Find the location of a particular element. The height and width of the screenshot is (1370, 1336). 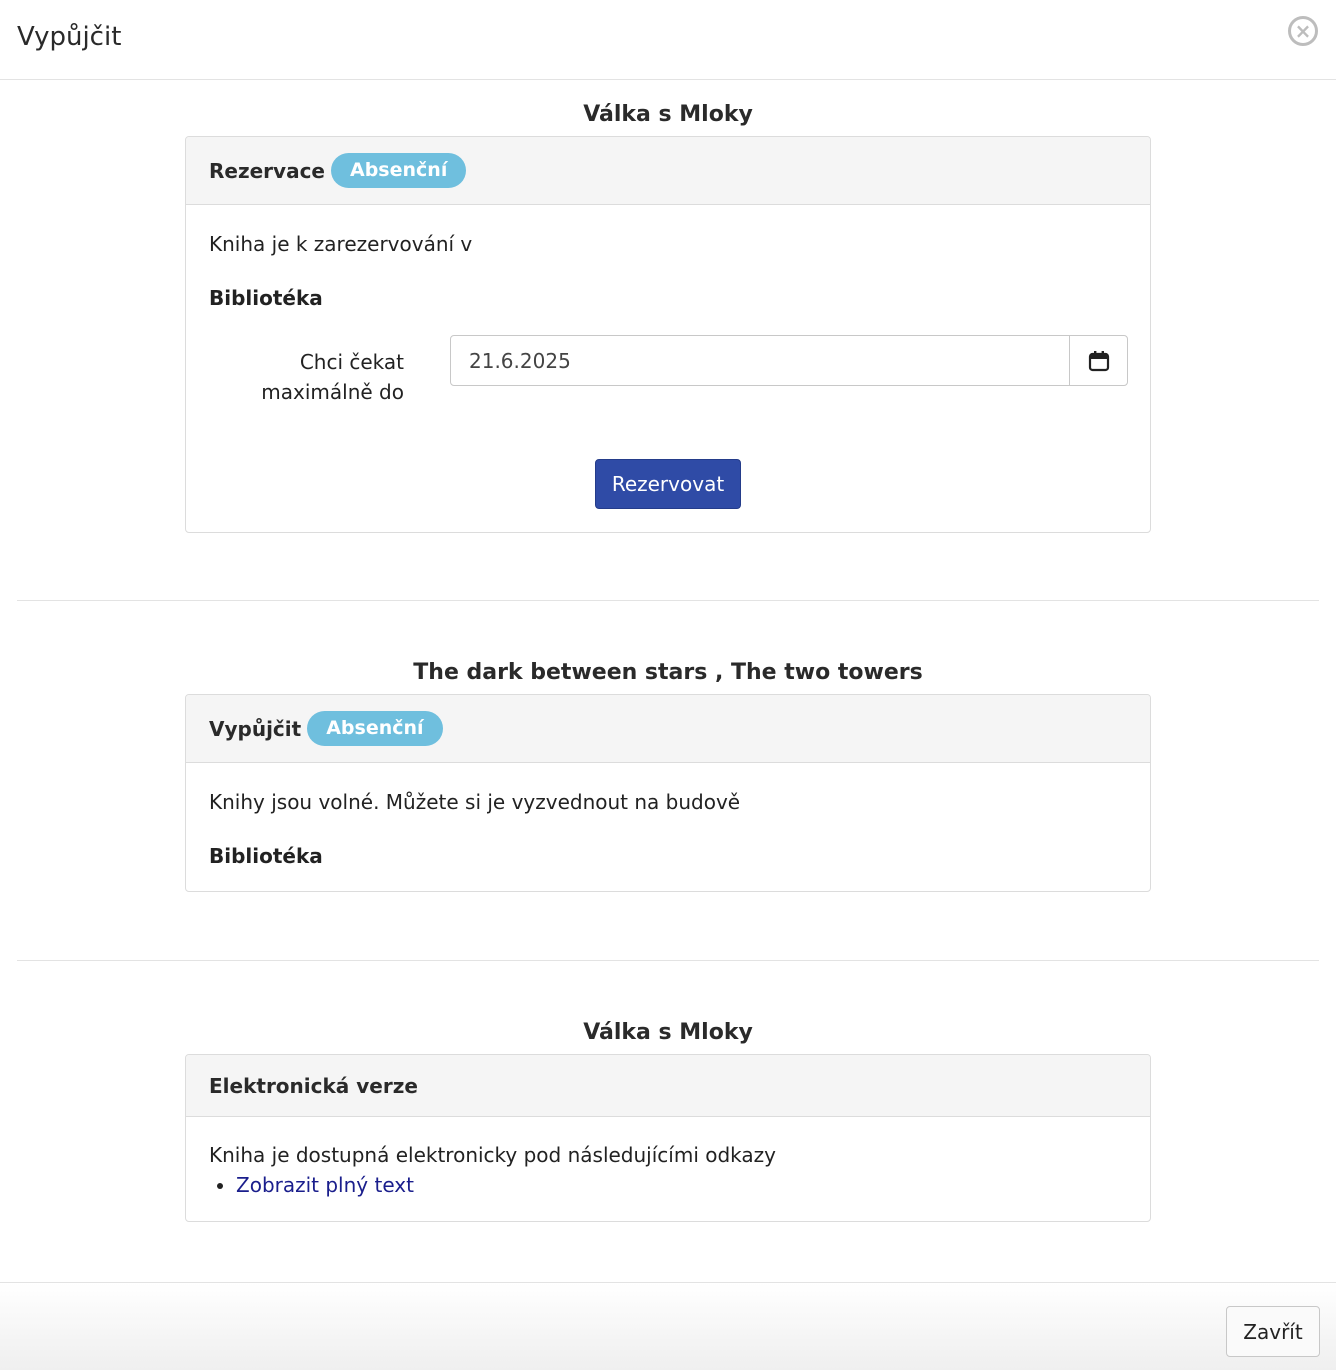

modal-footer: Zavřít is located at coordinates (668, 1326).